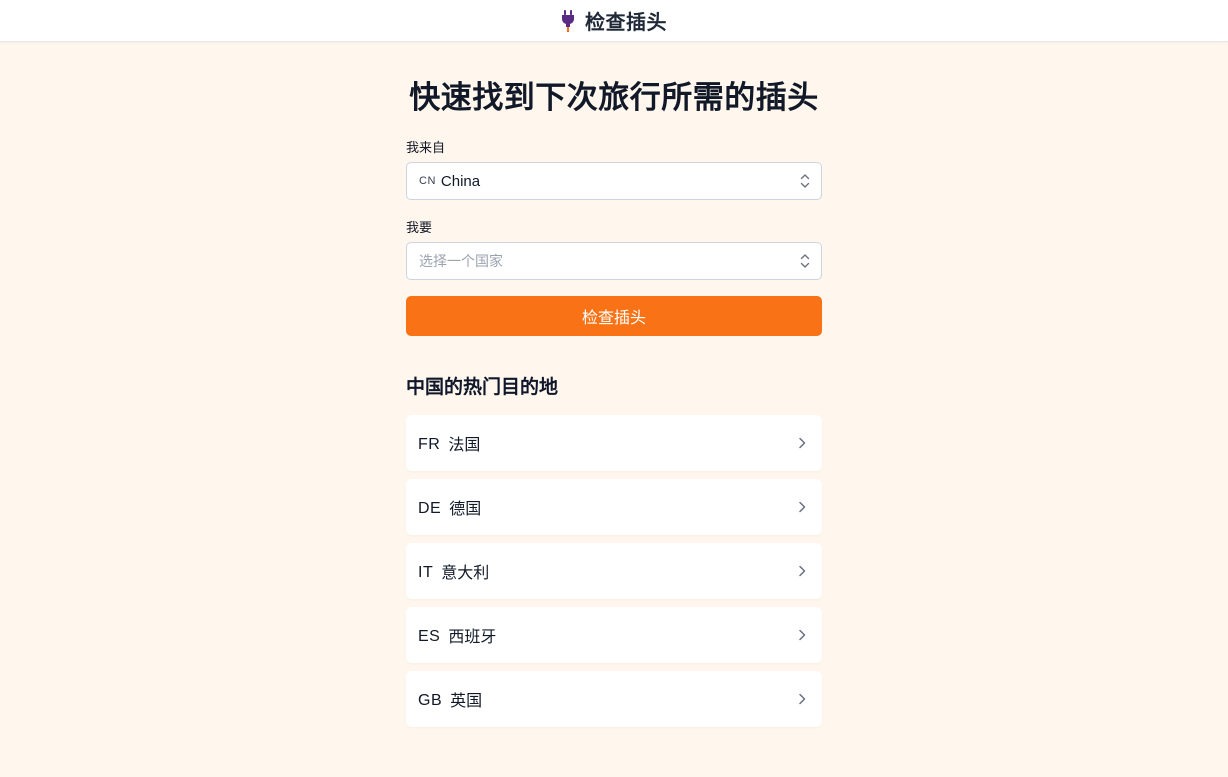 Image resolution: width=1228 pixels, height=777 pixels. What do you see at coordinates (430, 508) in the screenshot?
I see `destination-code: DE` at bounding box center [430, 508].